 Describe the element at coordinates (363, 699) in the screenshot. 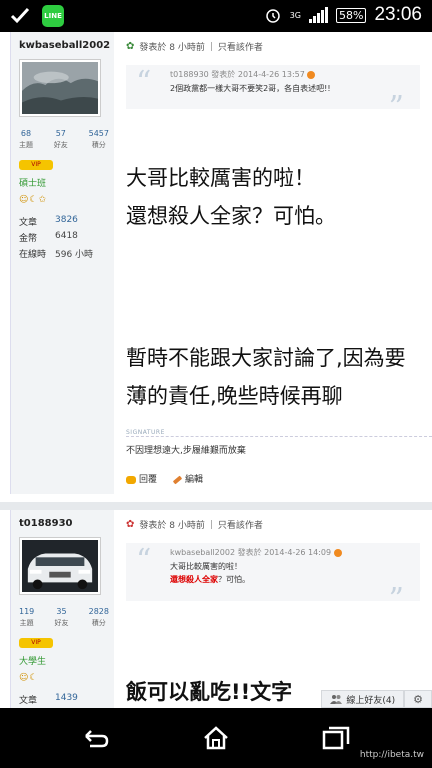

I see `online-friends-button: 線上好友(4)` at that location.